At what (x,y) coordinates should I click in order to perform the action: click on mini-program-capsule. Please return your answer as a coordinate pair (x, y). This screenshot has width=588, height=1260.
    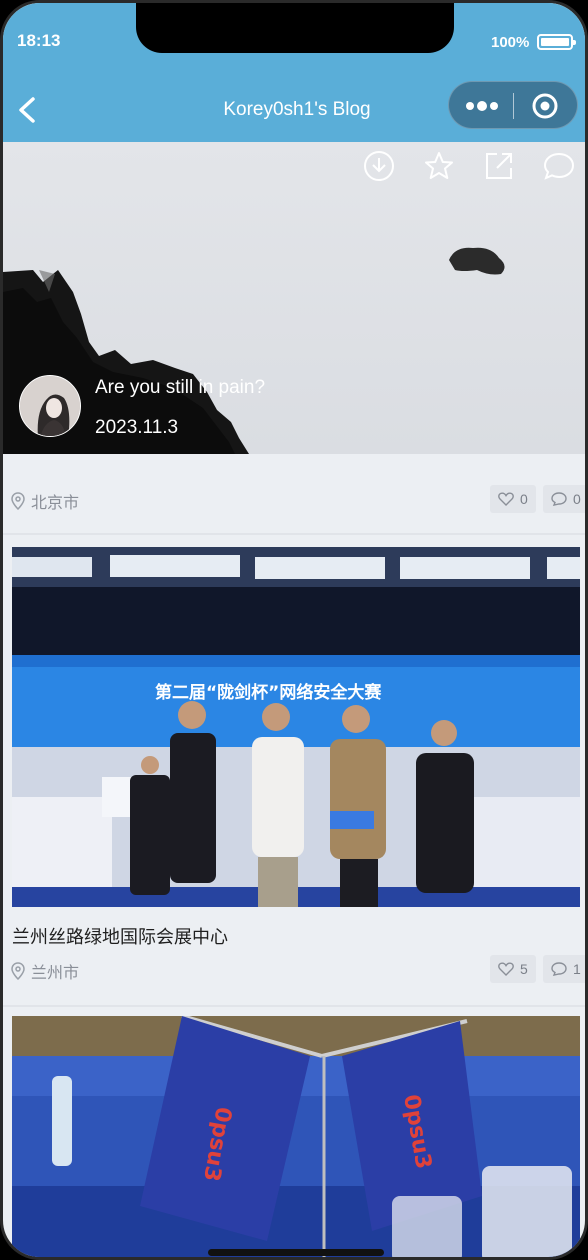
    Looking at the image, I should click on (513, 105).